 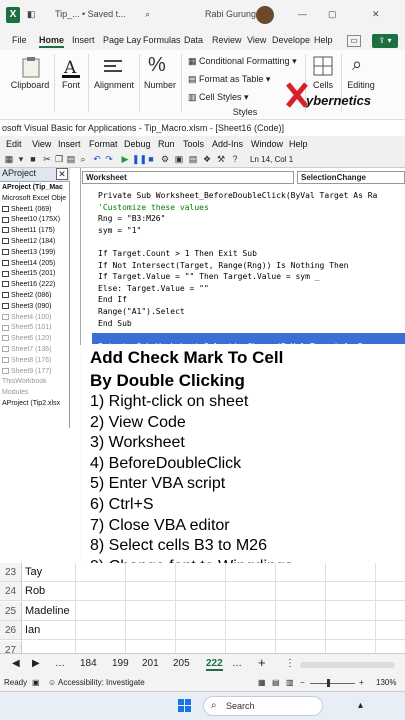 I want to click on tab-file: File, so click(x=19, y=40).